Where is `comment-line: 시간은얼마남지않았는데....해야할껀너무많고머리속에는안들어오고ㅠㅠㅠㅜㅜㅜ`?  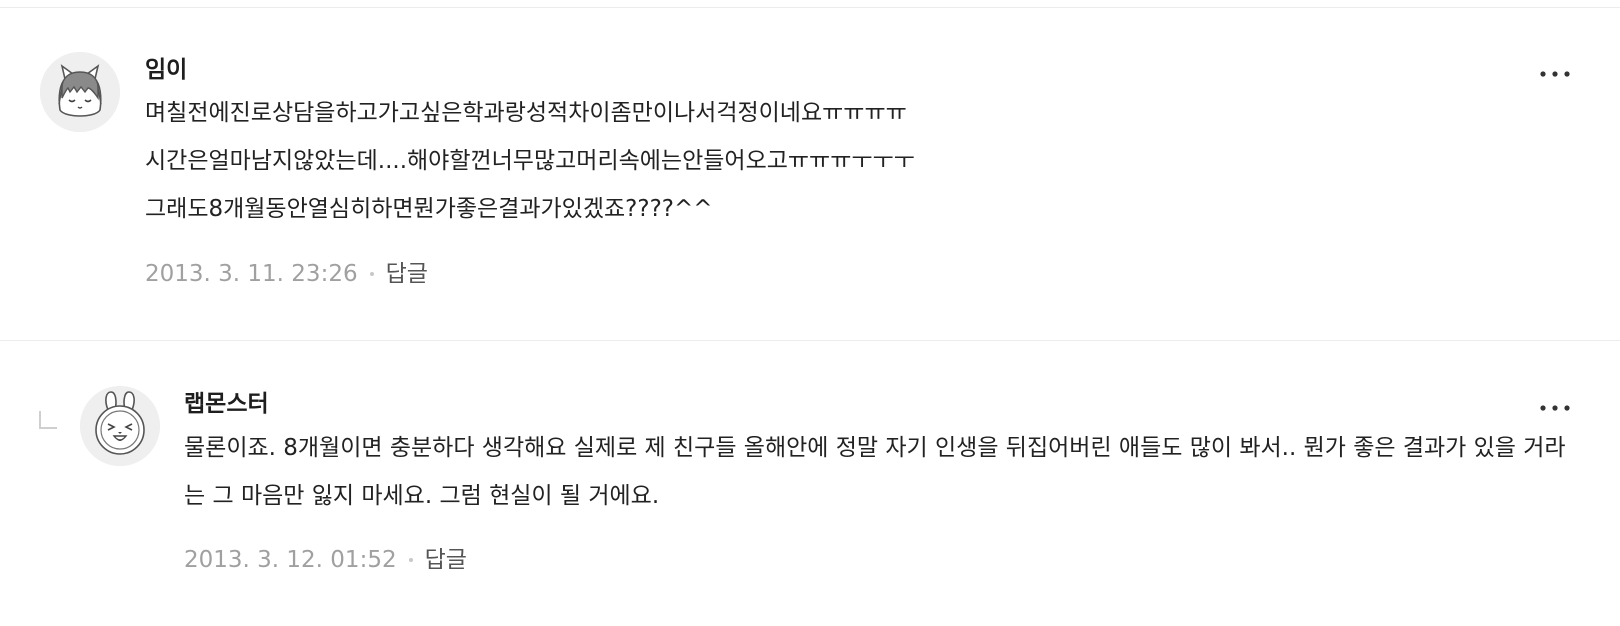 comment-line: 시간은얼마남지않았는데....해야할껀너무많고머리속에는안들어오고ㅠㅠㅠㅜㅜㅜ is located at coordinates (530, 161).